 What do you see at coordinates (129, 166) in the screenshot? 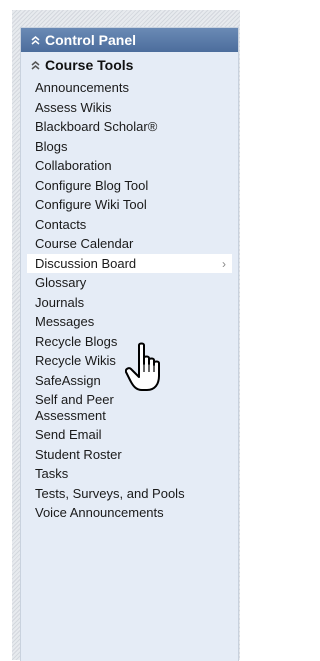
I see `menu-item-collaboration: Collaboration` at bounding box center [129, 166].